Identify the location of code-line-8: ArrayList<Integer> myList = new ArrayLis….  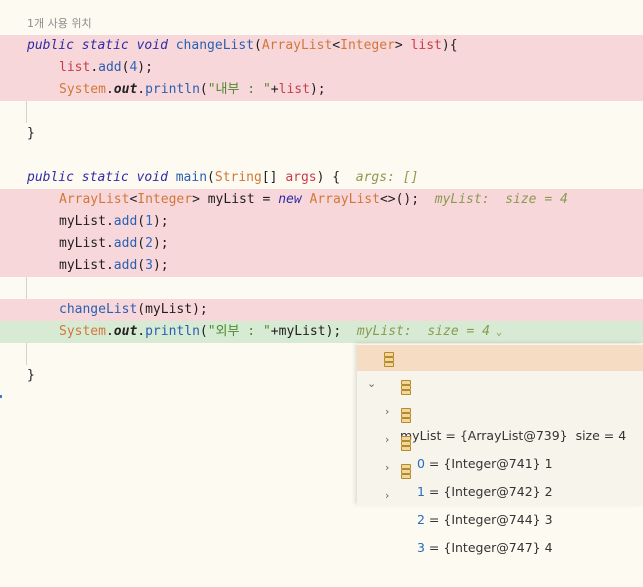
(321, 200).